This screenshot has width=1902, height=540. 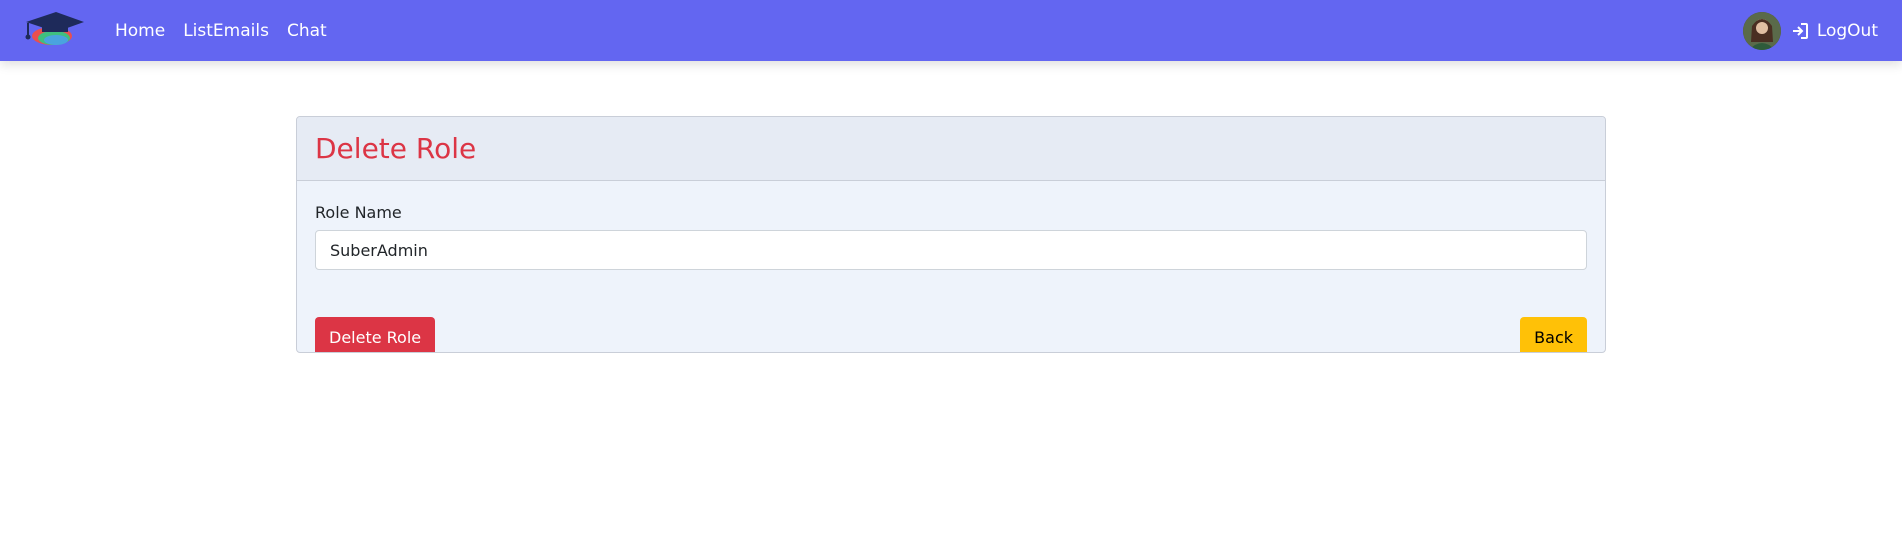 I want to click on delete-role-button: Delete Role, so click(x=375, y=334).